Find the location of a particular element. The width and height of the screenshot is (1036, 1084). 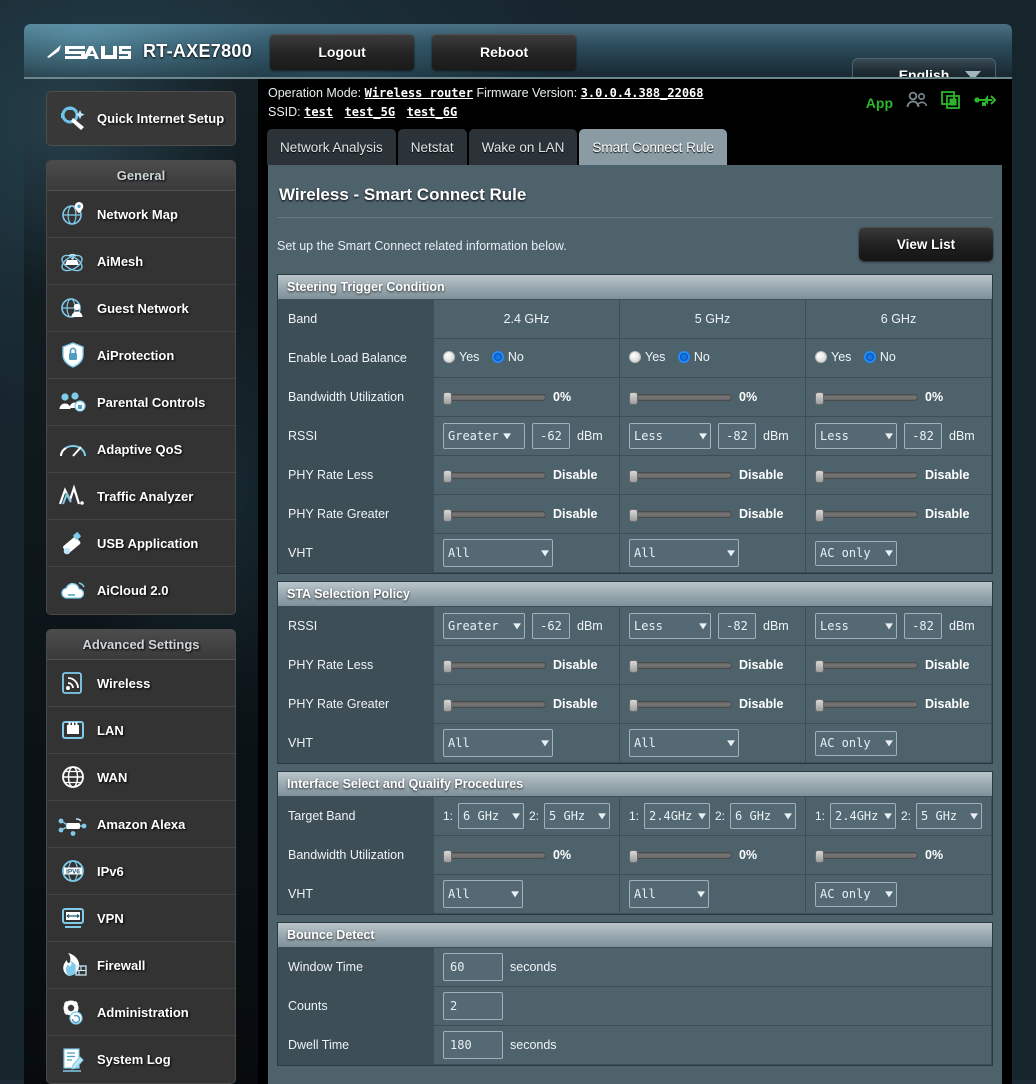

tab-netstat: Netstat is located at coordinates (432, 147).